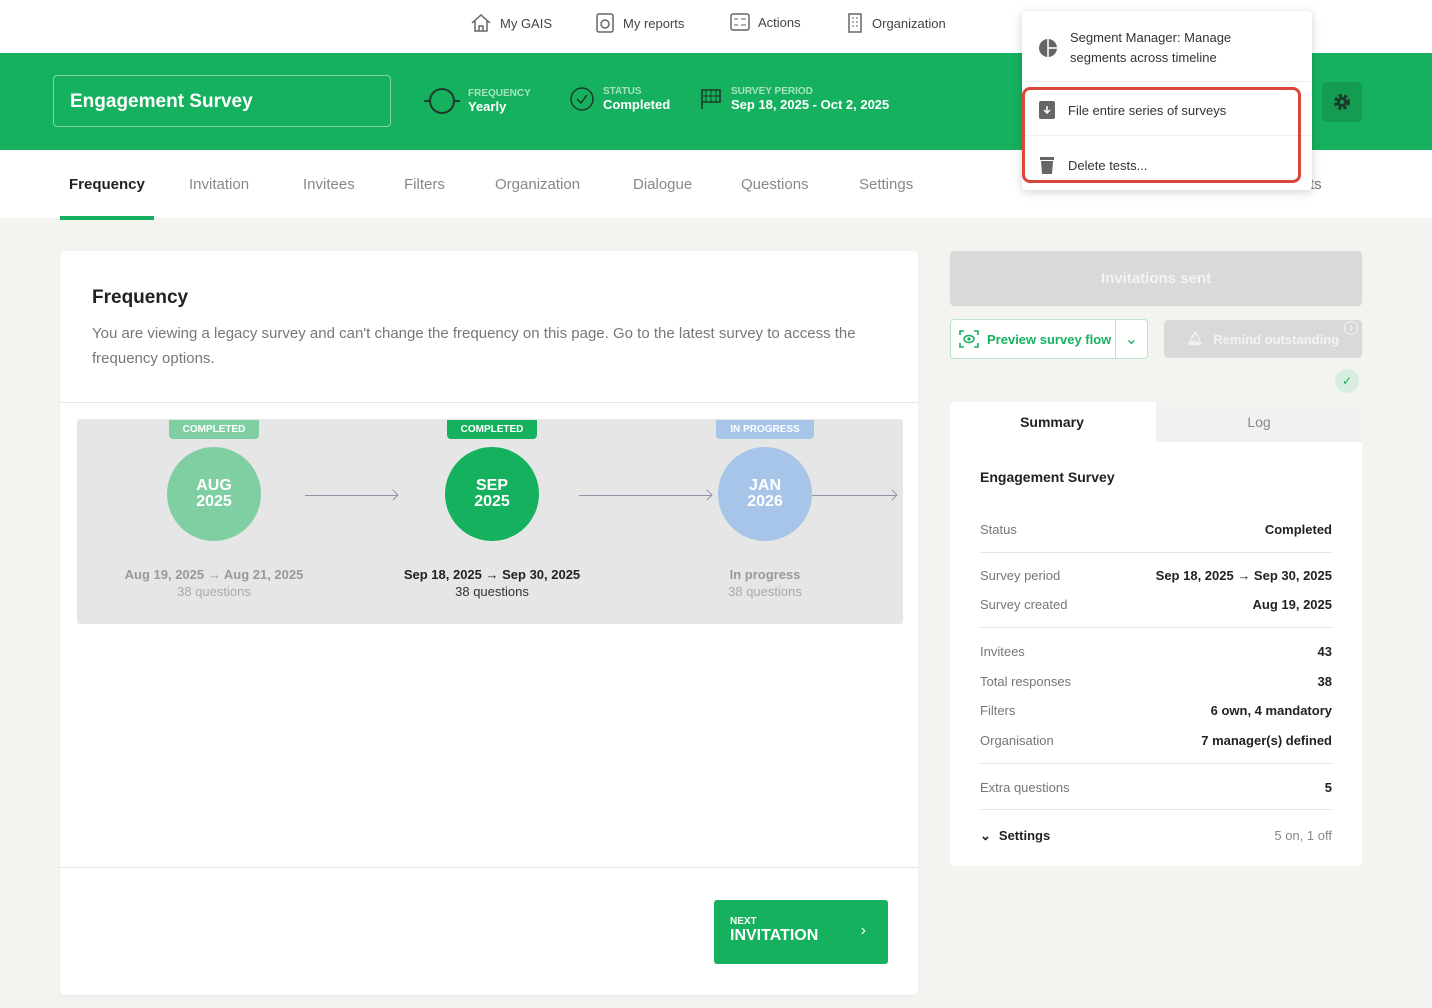  What do you see at coordinates (1033, 339) in the screenshot?
I see `preview-survey-flow-button: Preview survey flow` at bounding box center [1033, 339].